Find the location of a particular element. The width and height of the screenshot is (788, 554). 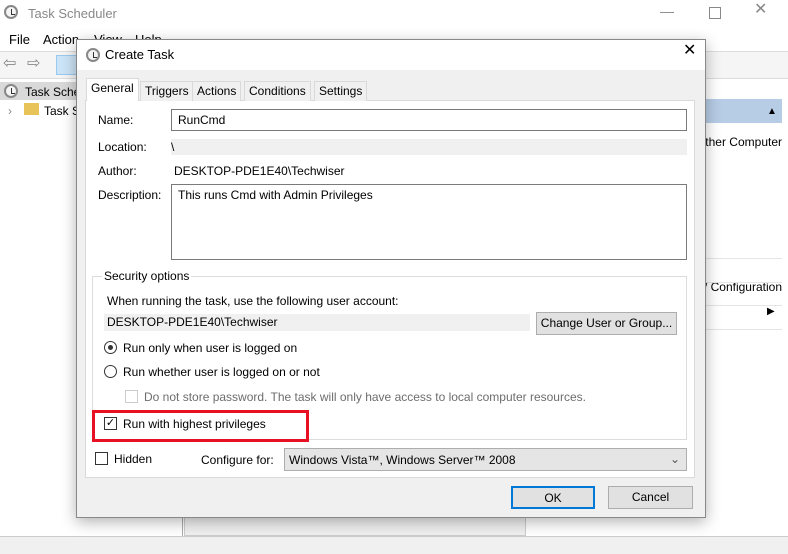

dialog-close-button: ✕ is located at coordinates (689, 51).